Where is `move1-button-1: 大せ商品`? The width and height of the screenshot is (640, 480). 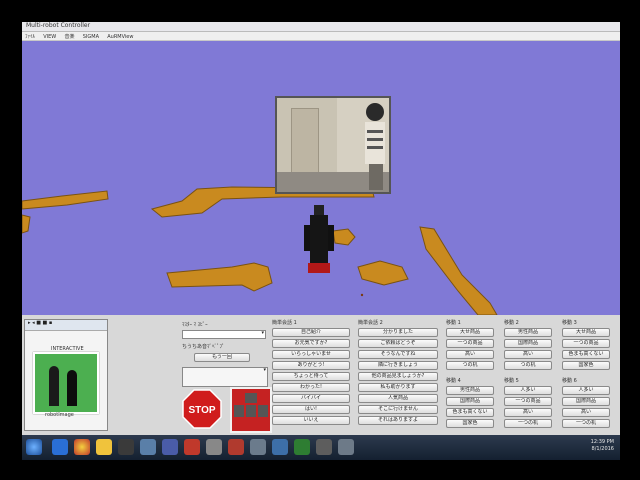
move1-button-1: 大せ商品 is located at coordinates (470, 332).